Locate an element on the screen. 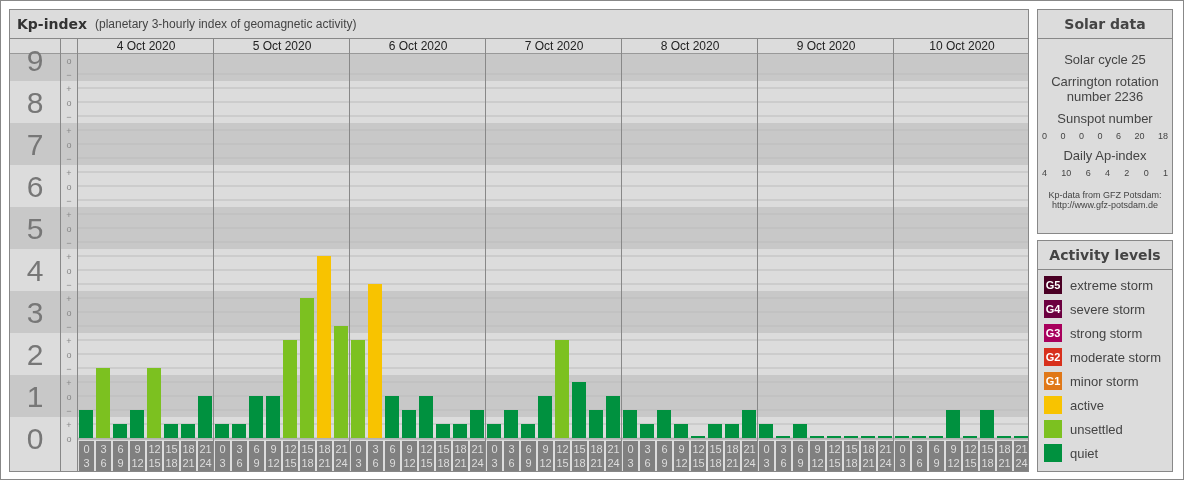 Image resolution: width=1184 pixels, height=480 pixels. solar-cycle: Solar cycle 25 is located at coordinates (1105, 59).